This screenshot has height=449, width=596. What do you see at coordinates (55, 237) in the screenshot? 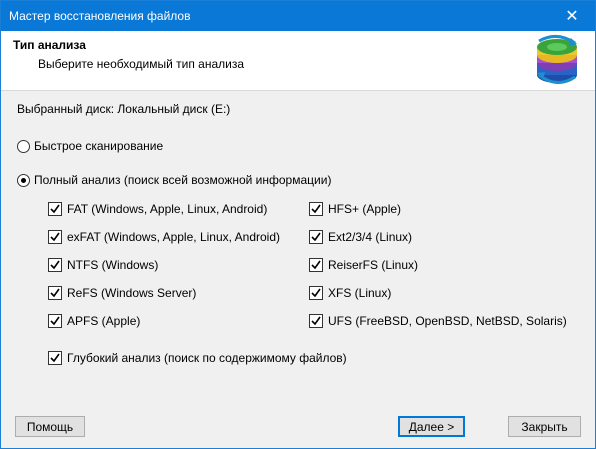
I see `fs-exfat-checkbox` at bounding box center [55, 237].